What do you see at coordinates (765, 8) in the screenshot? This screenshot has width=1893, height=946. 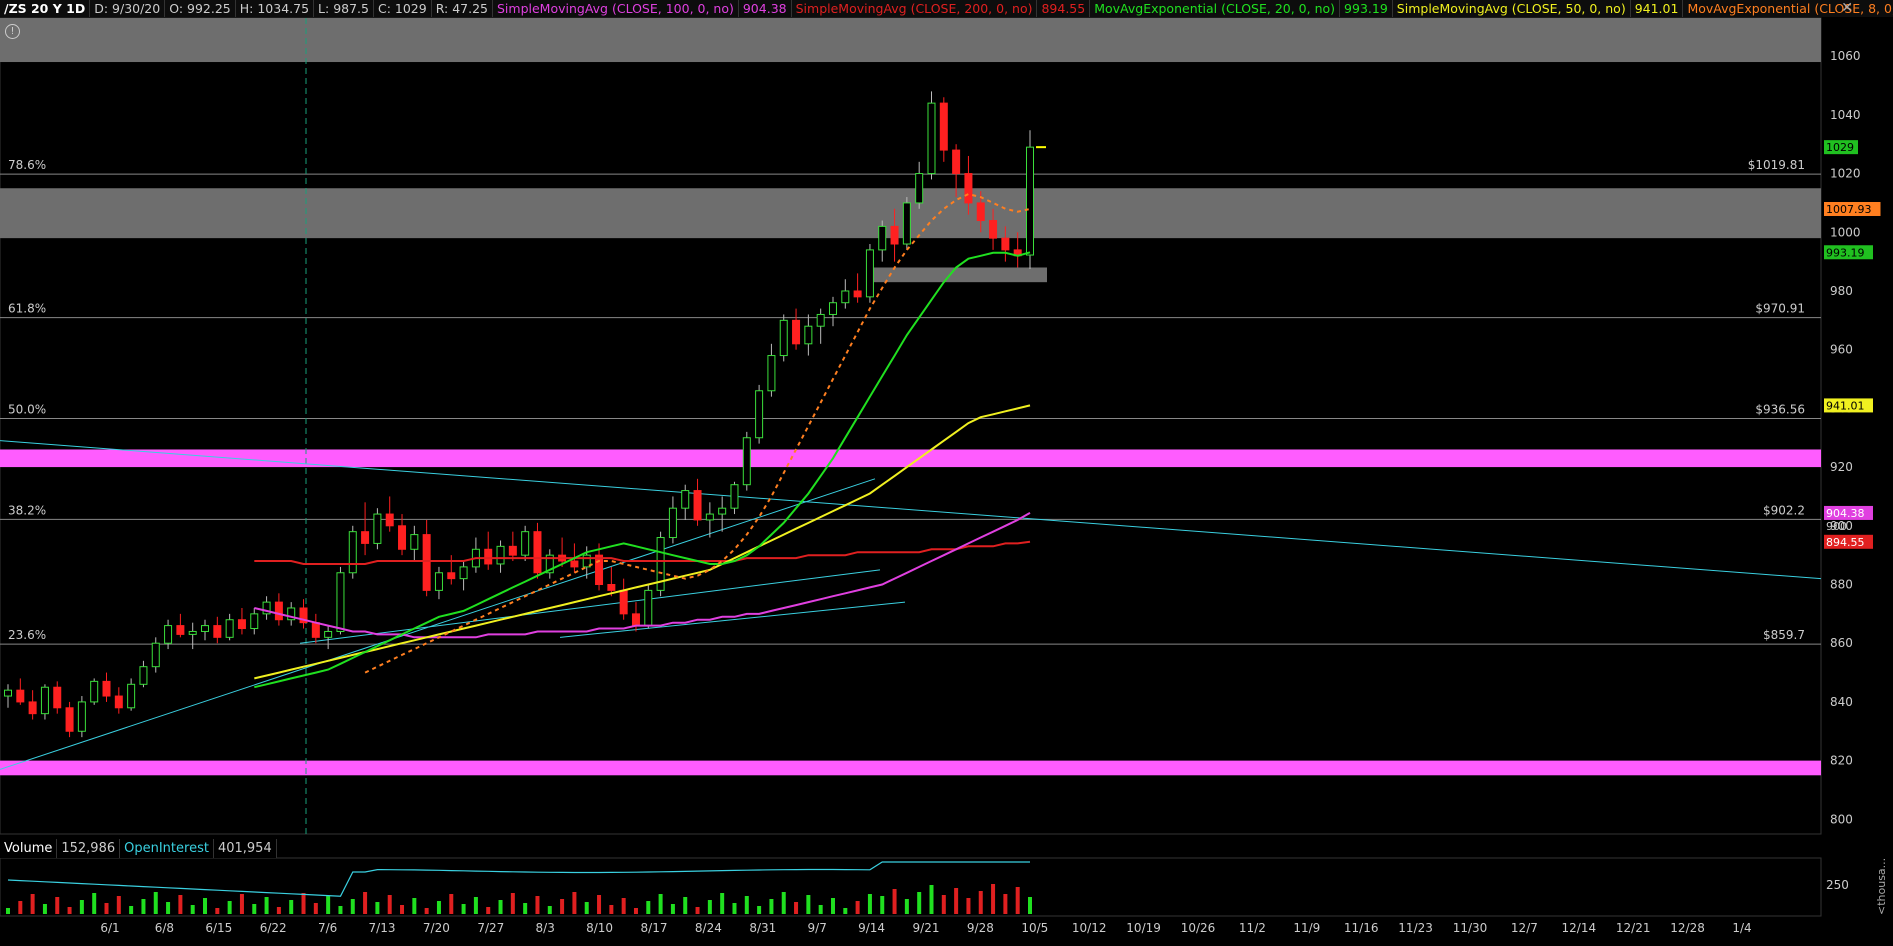 I see `study-value-0: 904.38` at bounding box center [765, 8].